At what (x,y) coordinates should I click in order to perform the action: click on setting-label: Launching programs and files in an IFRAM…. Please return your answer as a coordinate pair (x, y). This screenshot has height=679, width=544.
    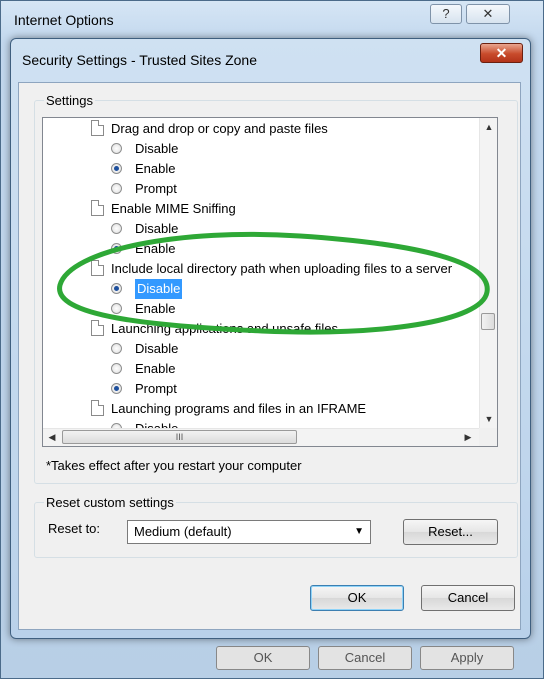
    Looking at the image, I should click on (239, 408).